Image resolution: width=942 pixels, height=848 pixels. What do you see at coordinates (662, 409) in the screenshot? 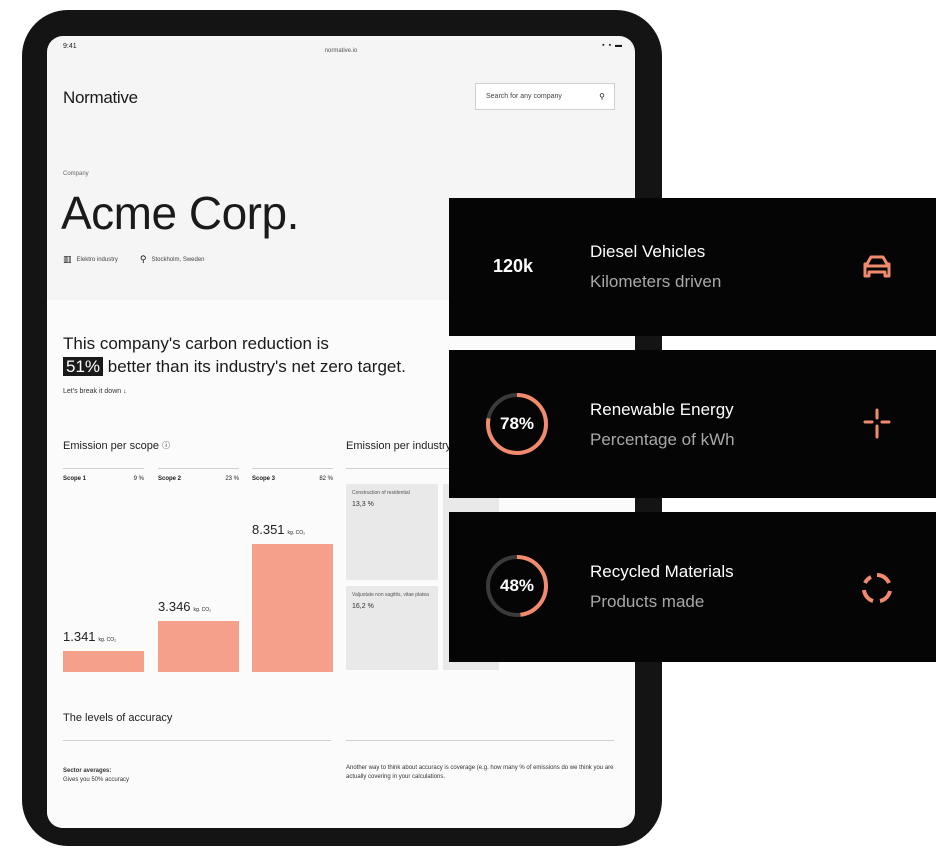
I see `card-title: Renewable Energy` at bounding box center [662, 409].